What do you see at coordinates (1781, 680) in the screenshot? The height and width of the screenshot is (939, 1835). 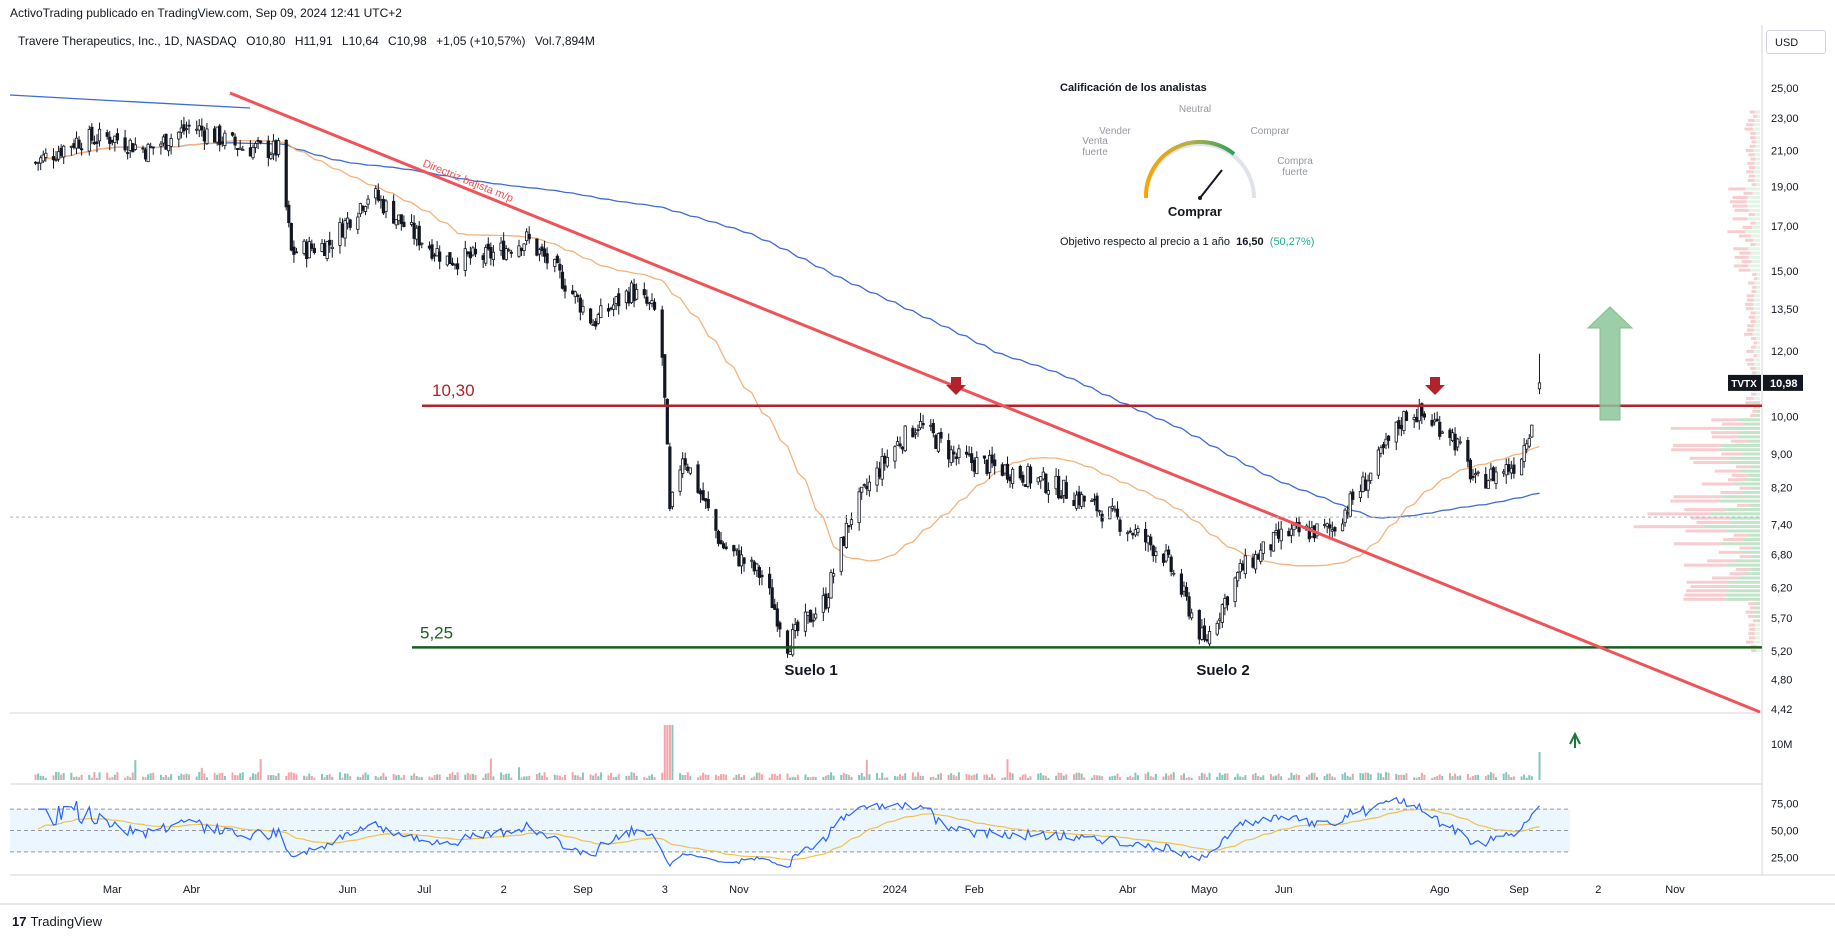 I see `price-axis-tick: 4,80` at bounding box center [1781, 680].